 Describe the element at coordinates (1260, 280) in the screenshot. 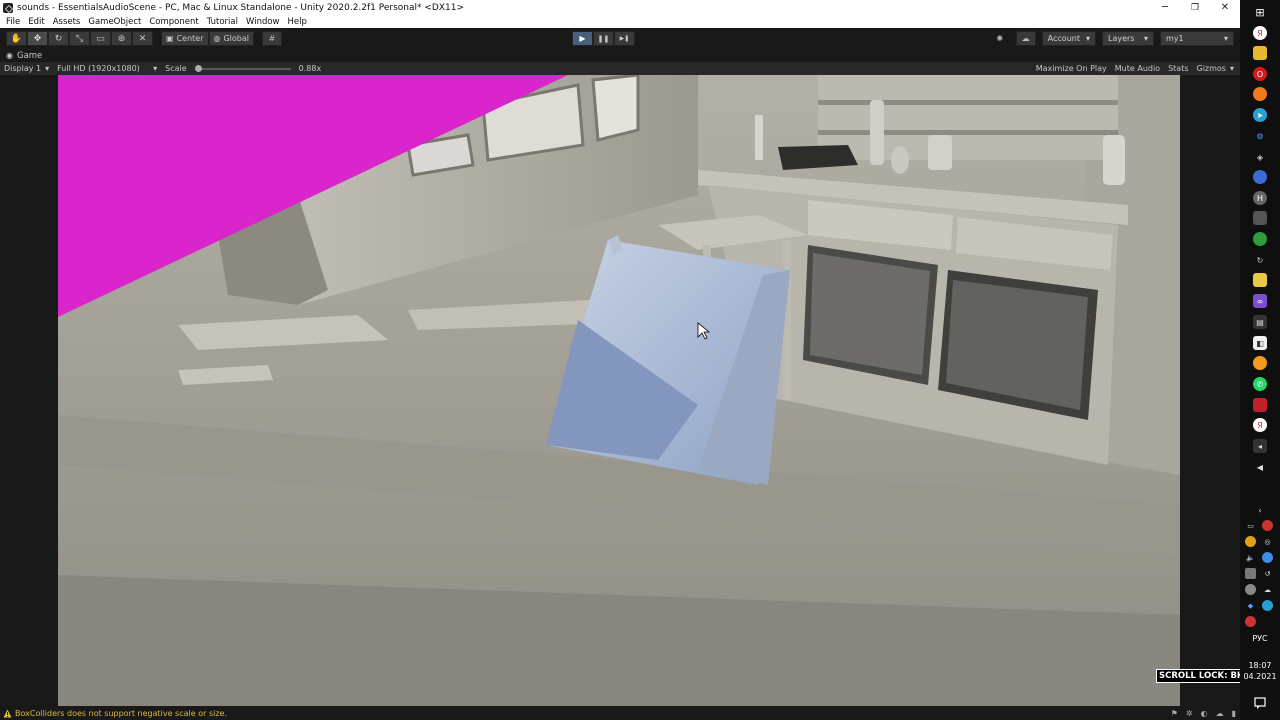

I see `notes-icon` at that location.